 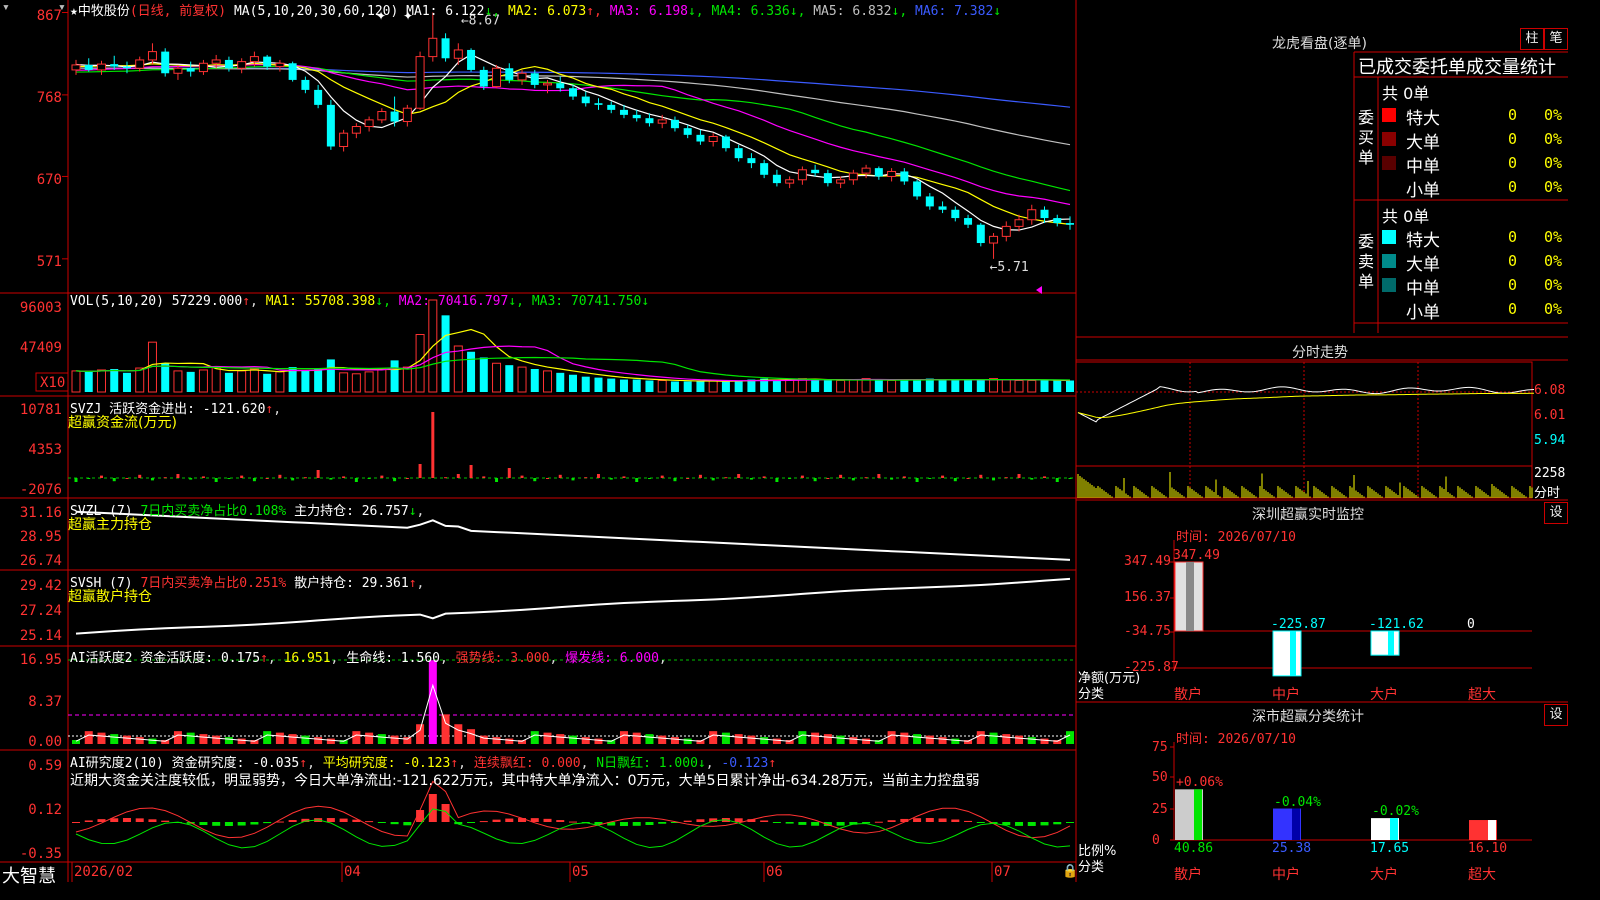 What do you see at coordinates (1513, 309) in the screenshot?
I see `sell-row-value: 0` at bounding box center [1513, 309].